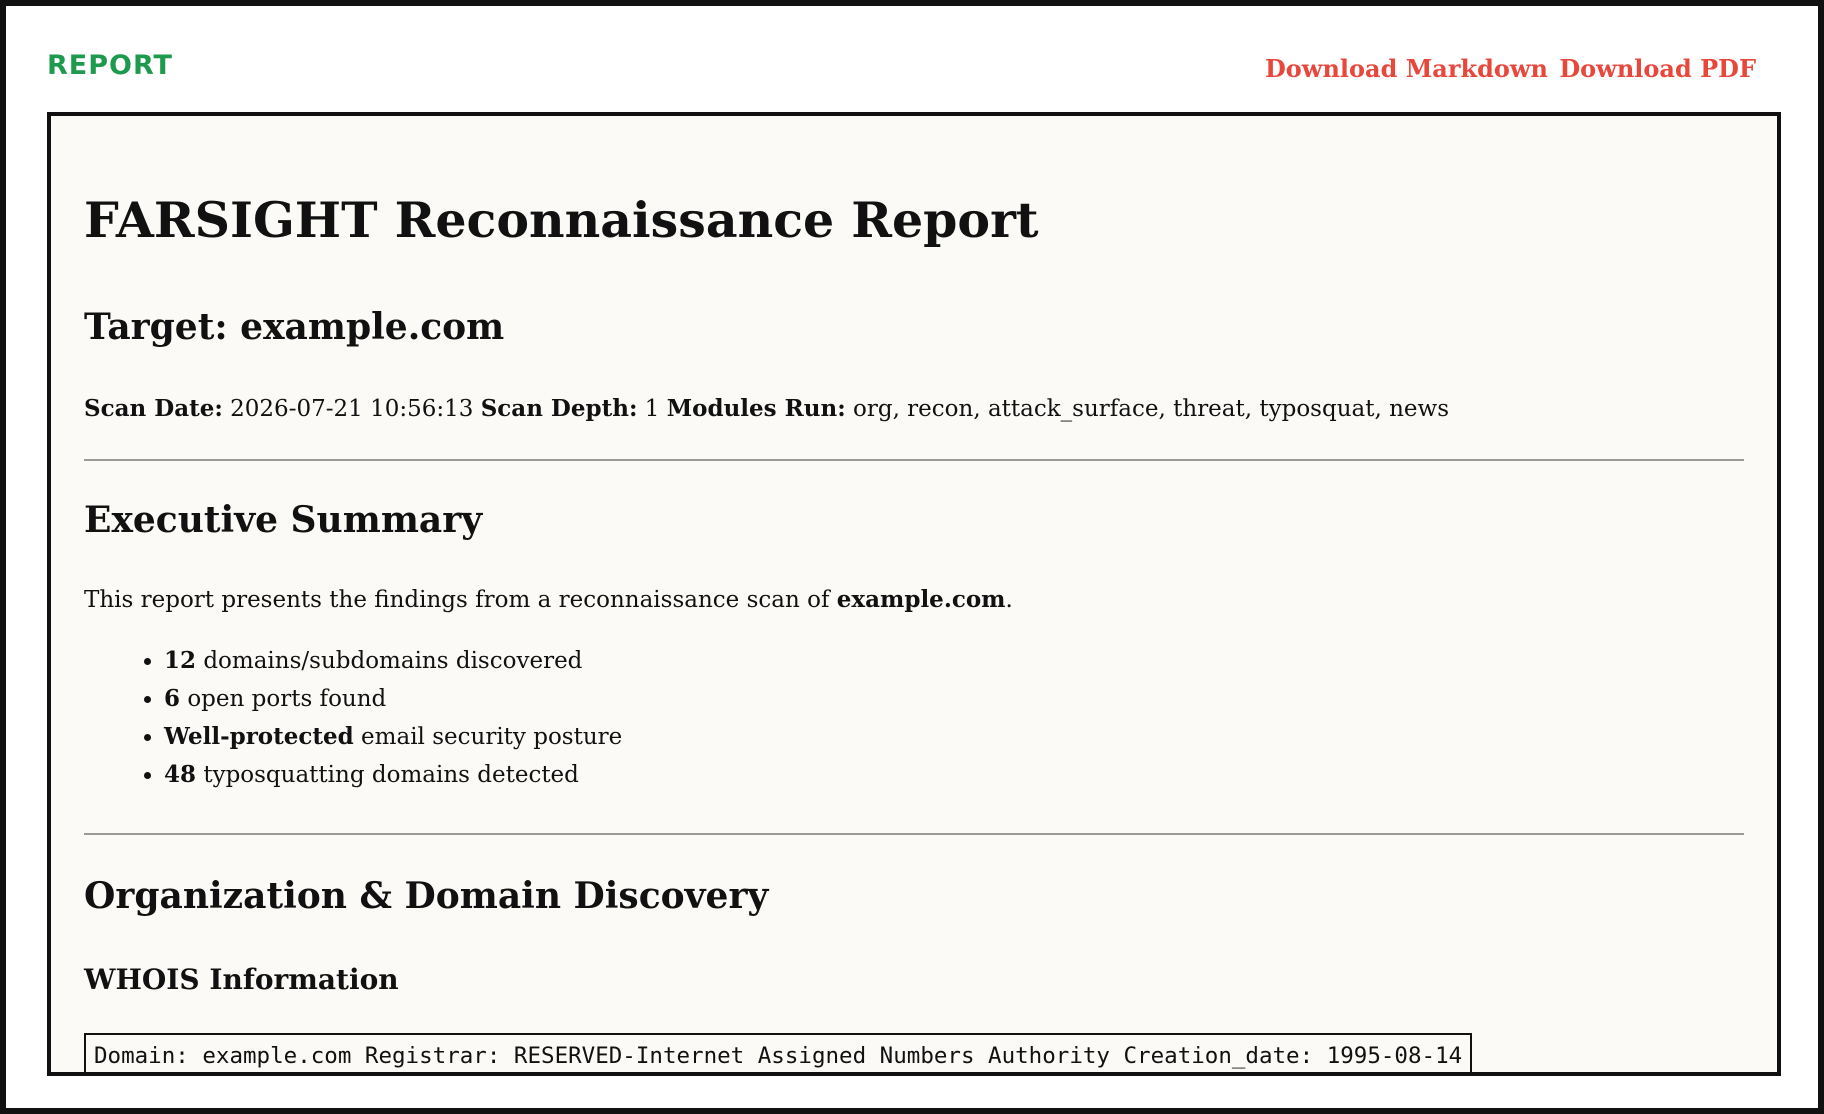 Image resolution: width=1824 pixels, height=1114 pixels. Describe the element at coordinates (389, 661) in the screenshot. I see `summary-text: domains/subdomains discovered` at that location.